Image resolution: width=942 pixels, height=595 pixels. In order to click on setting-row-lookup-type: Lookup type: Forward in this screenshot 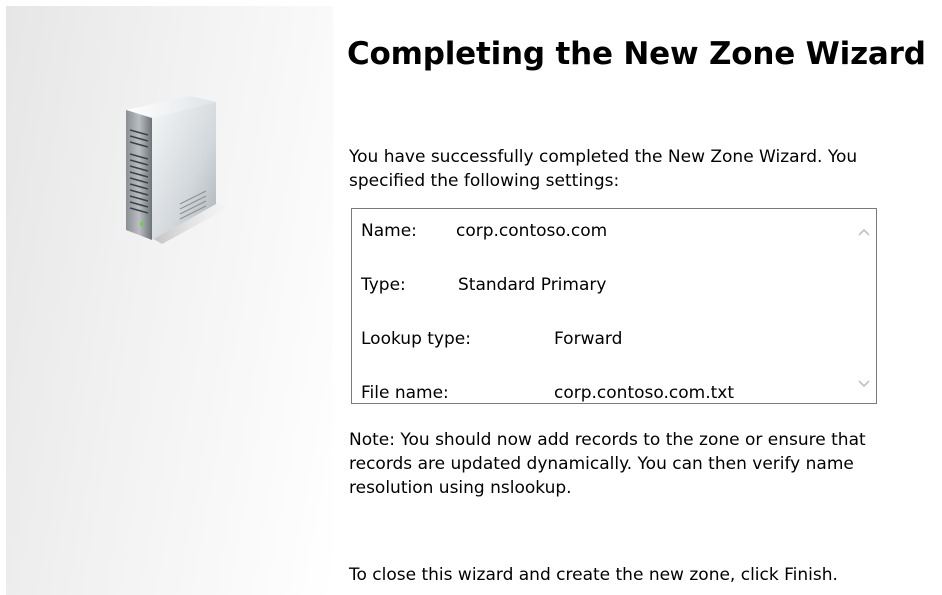, I will do `click(603, 339)`.